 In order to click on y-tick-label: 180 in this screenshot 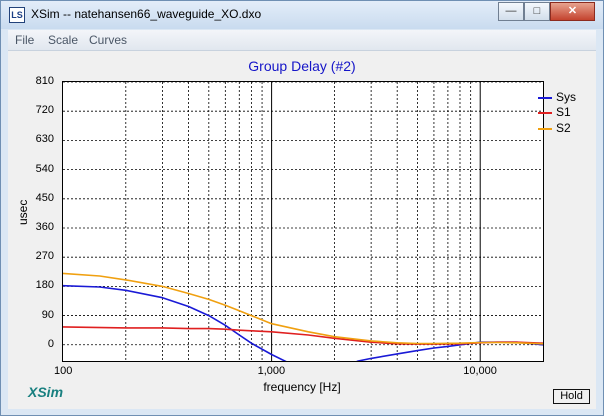, I will do `click(44, 285)`.